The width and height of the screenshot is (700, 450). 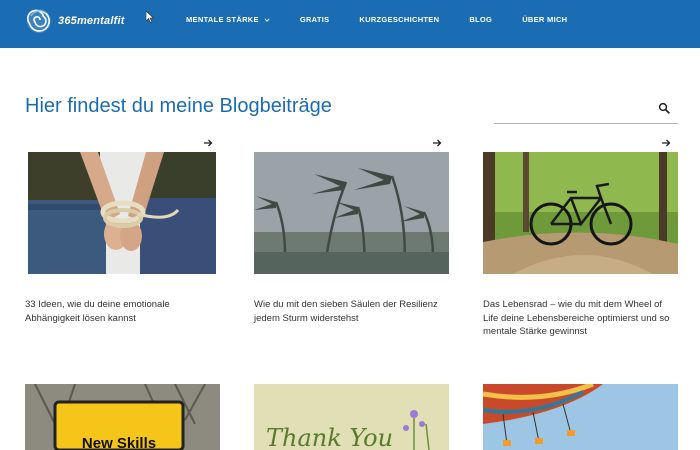 I want to click on nav-item-blog: BLOG, so click(x=480, y=19).